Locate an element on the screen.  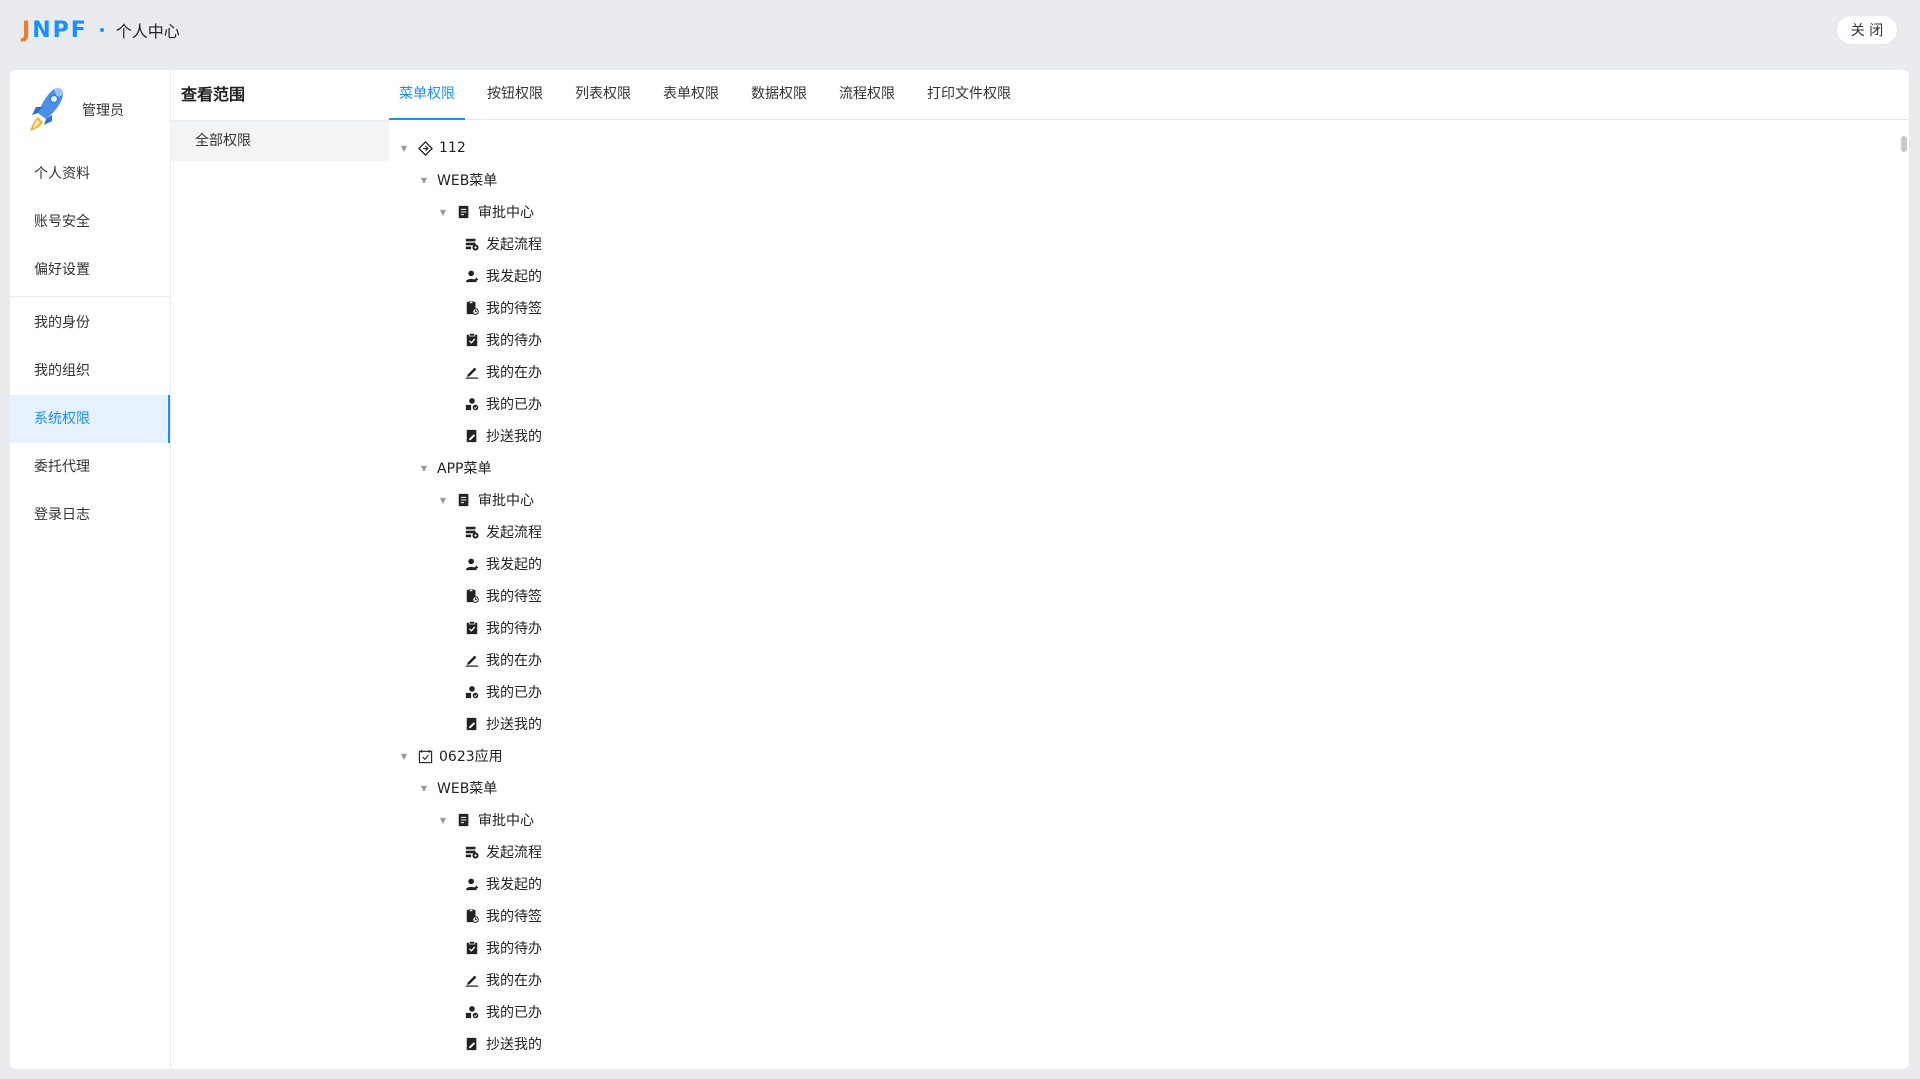
user-profile: 管理员 is located at coordinates (90, 110).